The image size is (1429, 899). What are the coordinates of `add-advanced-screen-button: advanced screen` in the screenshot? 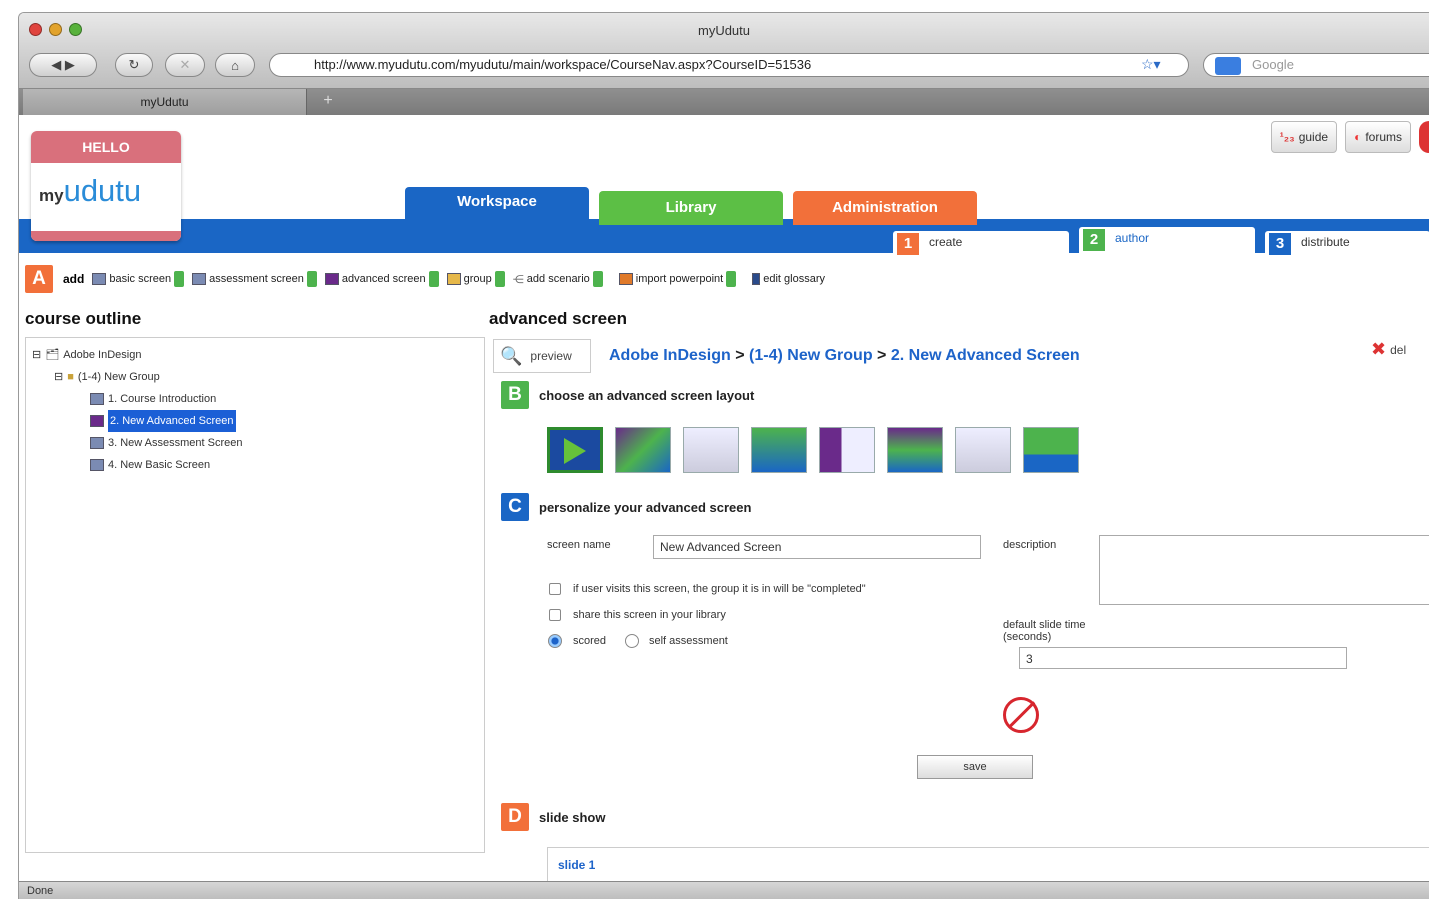 It's located at (381, 279).